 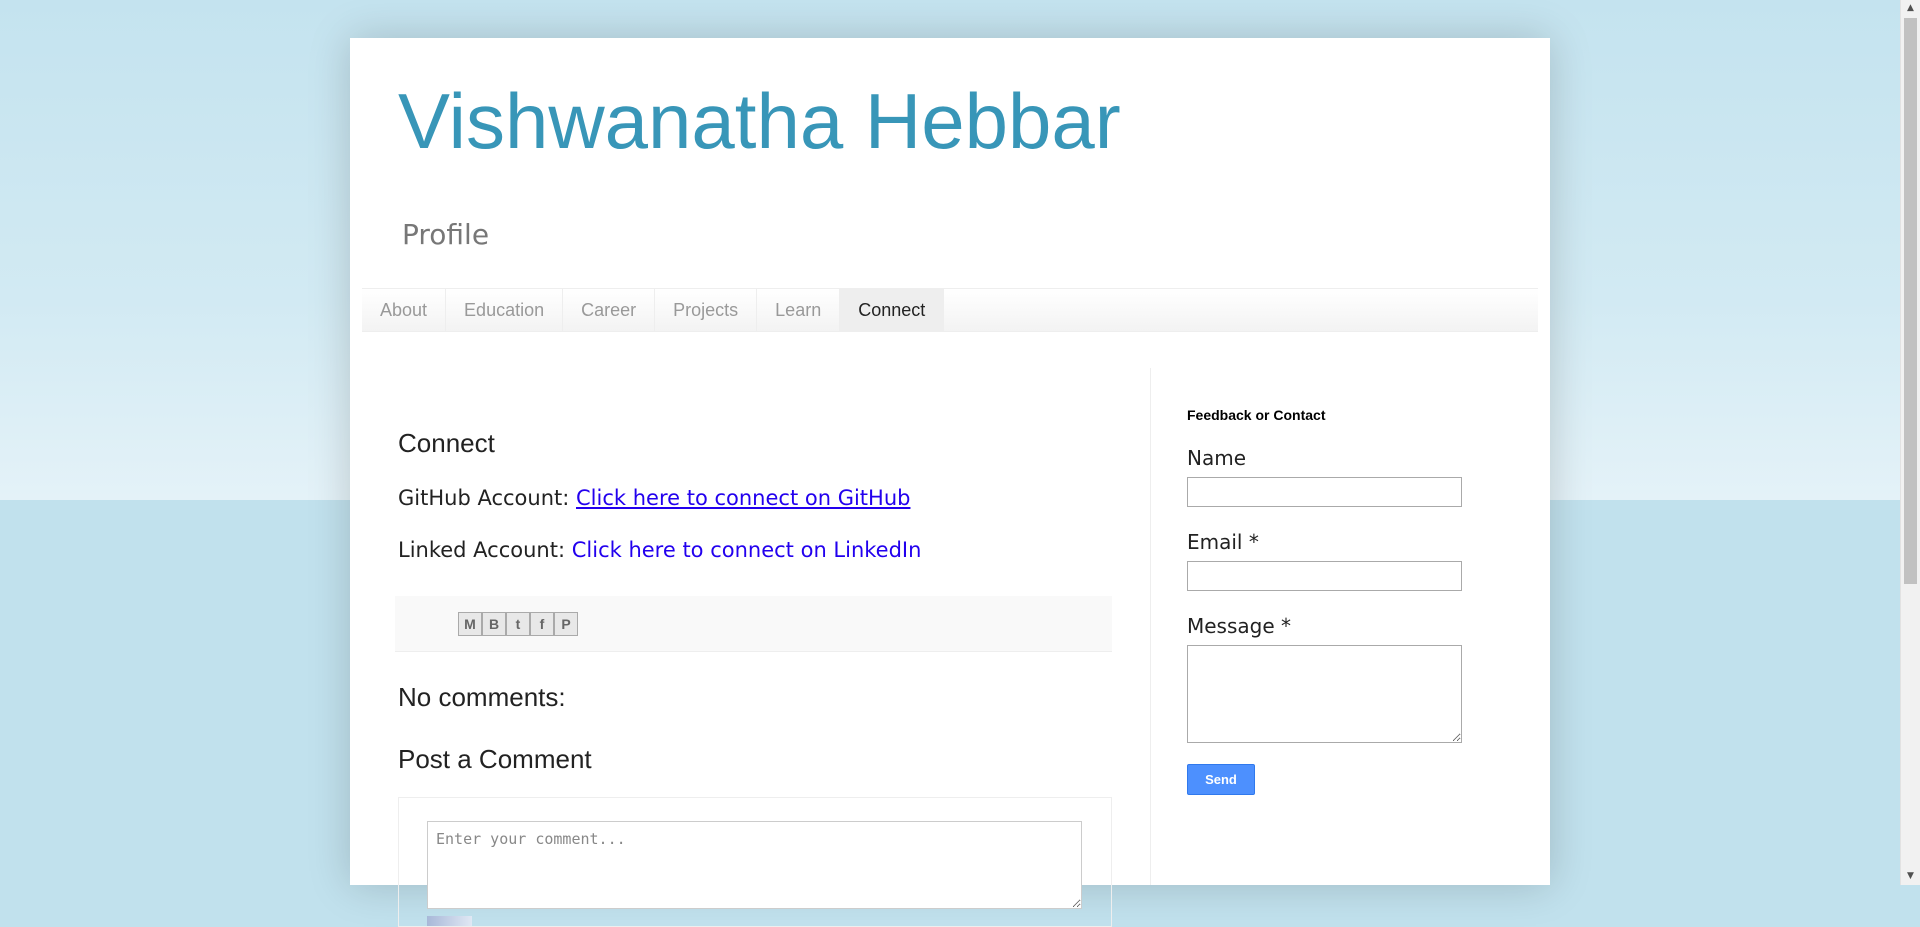 I want to click on post-title: Connect, so click(x=446, y=443).